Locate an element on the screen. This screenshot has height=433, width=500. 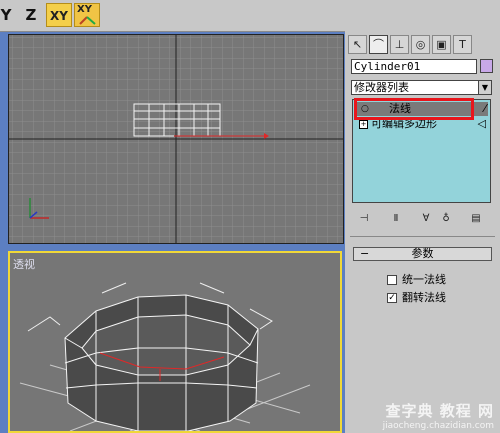
xy-plane-toggle-button: XY is located at coordinates (87, 15).